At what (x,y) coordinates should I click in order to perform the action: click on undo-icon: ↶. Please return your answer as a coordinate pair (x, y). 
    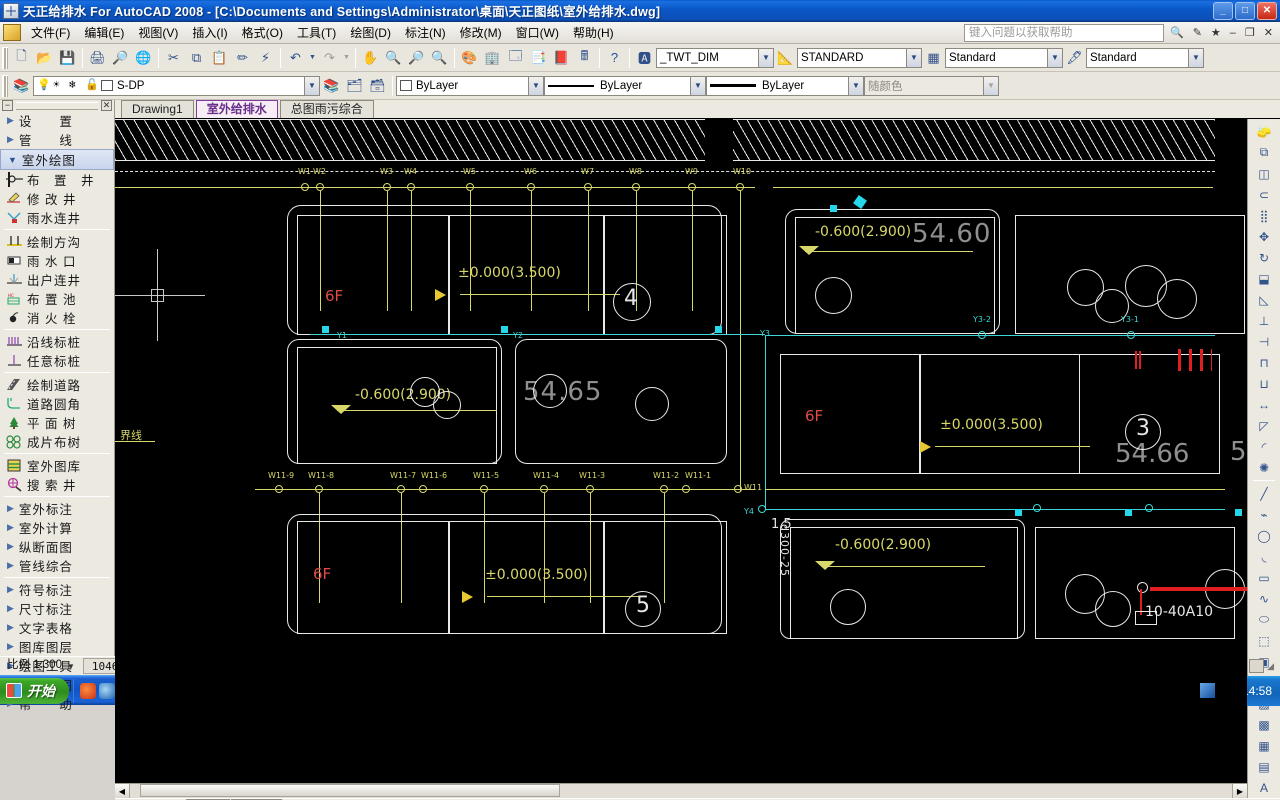
    Looking at the image, I should click on (295, 57).